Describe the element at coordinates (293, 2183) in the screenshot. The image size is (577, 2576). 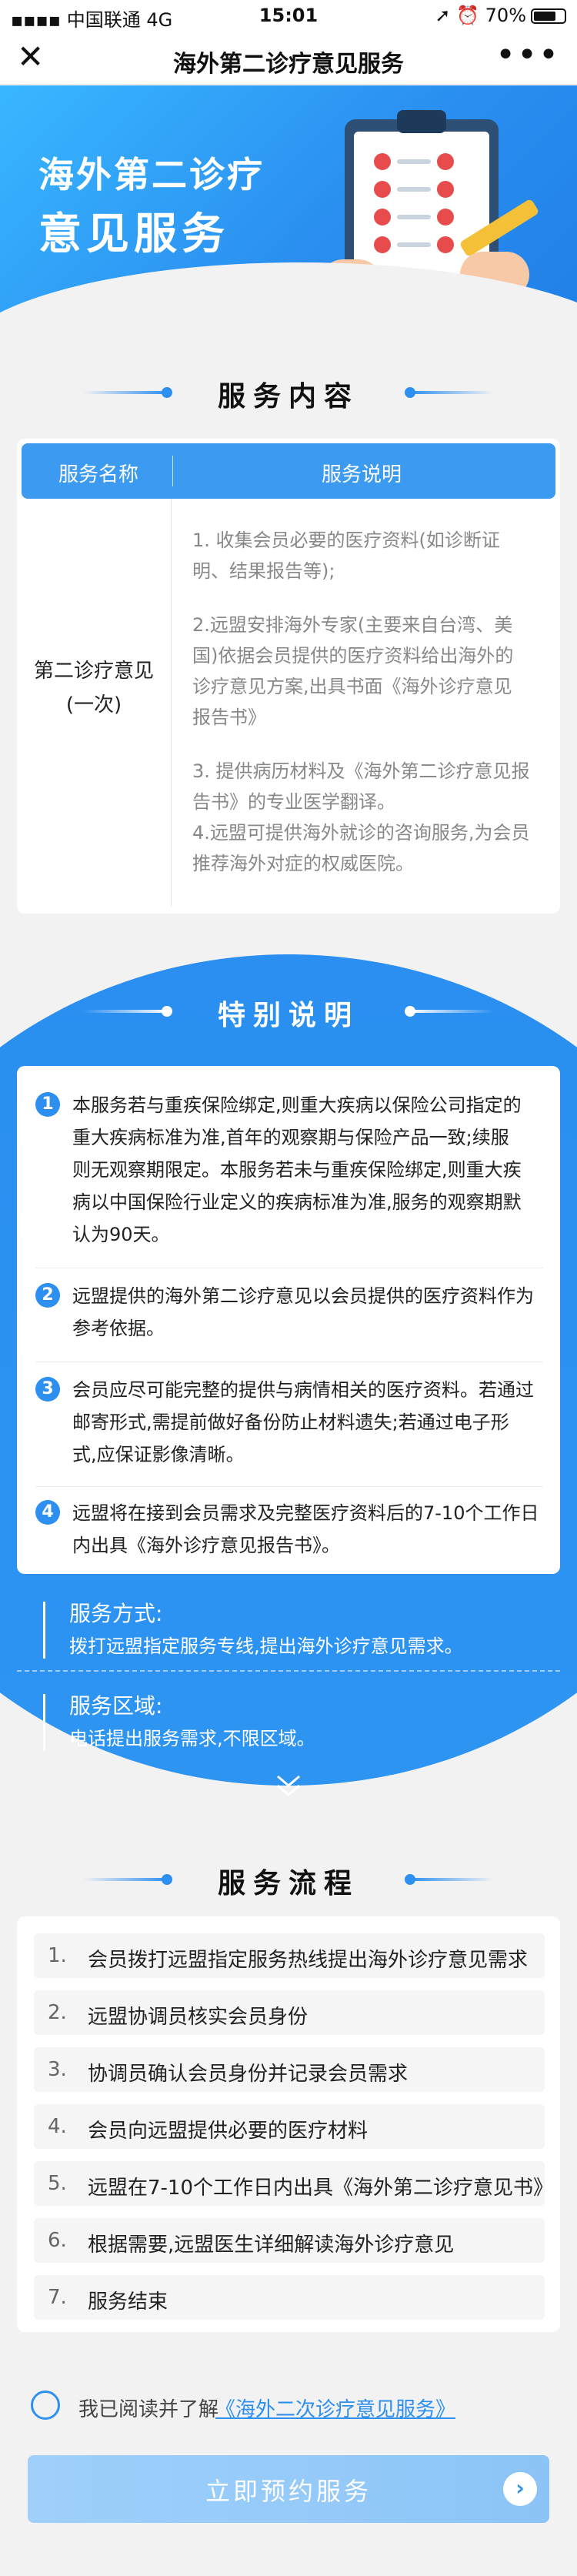
I see `process-step: 5. 远盟在7-10个工作日内出具《海外第二诊疗意见书》` at that location.